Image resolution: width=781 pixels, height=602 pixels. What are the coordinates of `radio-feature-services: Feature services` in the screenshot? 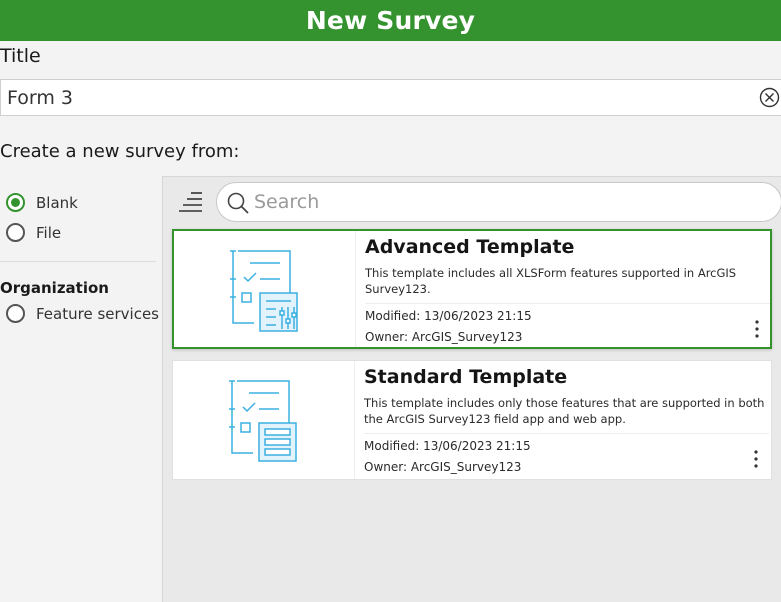 It's located at (82, 313).